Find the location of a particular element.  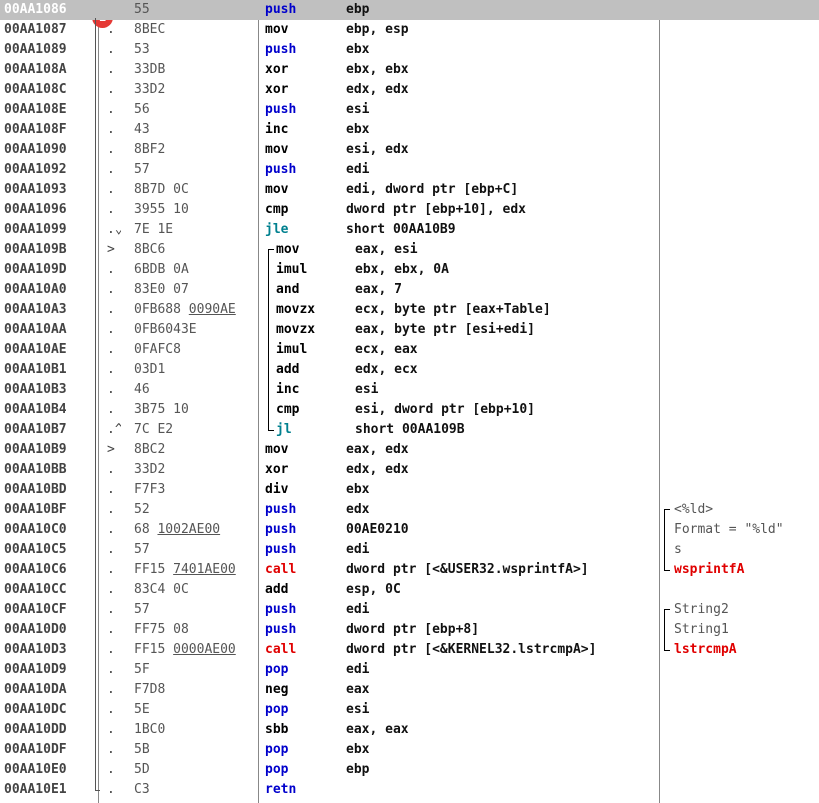

mnemonic: mov is located at coordinates (277, 449).